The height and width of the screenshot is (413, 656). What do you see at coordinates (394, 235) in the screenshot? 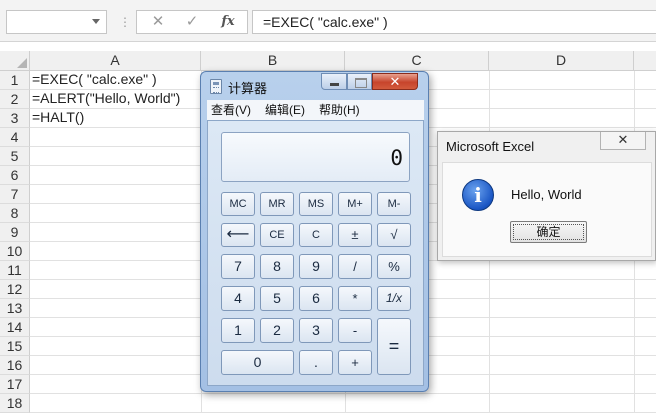
I see `key-sqrt: √` at bounding box center [394, 235].